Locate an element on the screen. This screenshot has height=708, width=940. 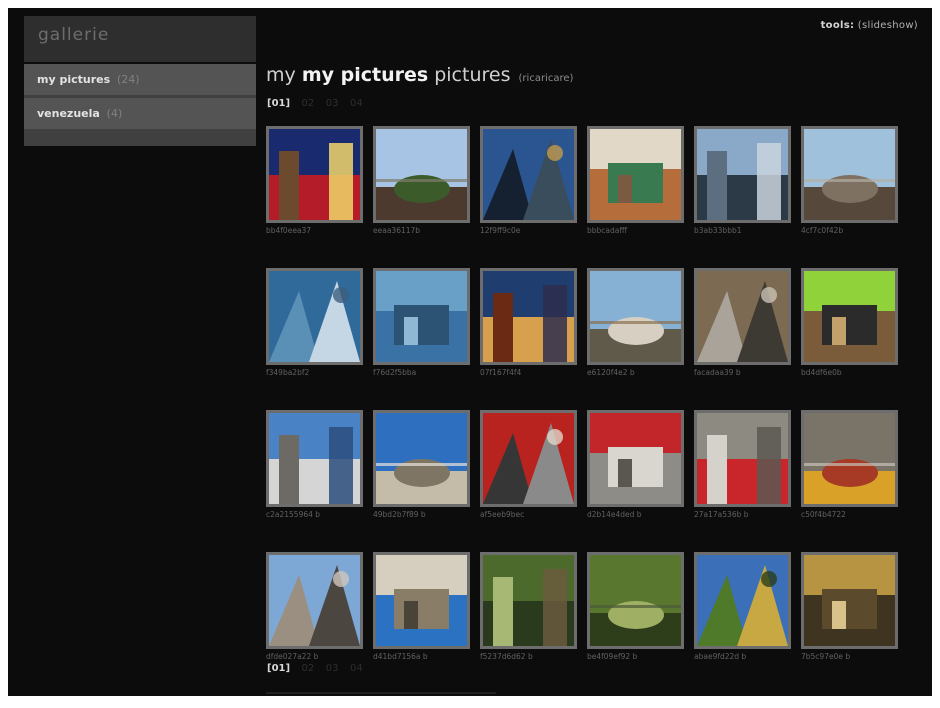
photo-tile: e6120f4e2 b is located at coordinates (635, 322).